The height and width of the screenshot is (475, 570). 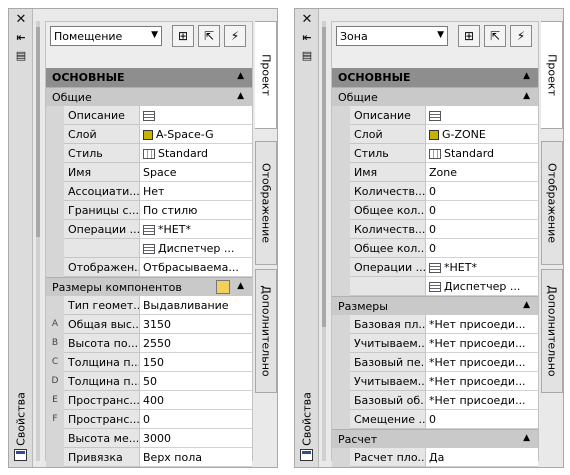 What do you see at coordinates (341, 362) in the screenshot?
I see `dimension-letter` at bounding box center [341, 362].